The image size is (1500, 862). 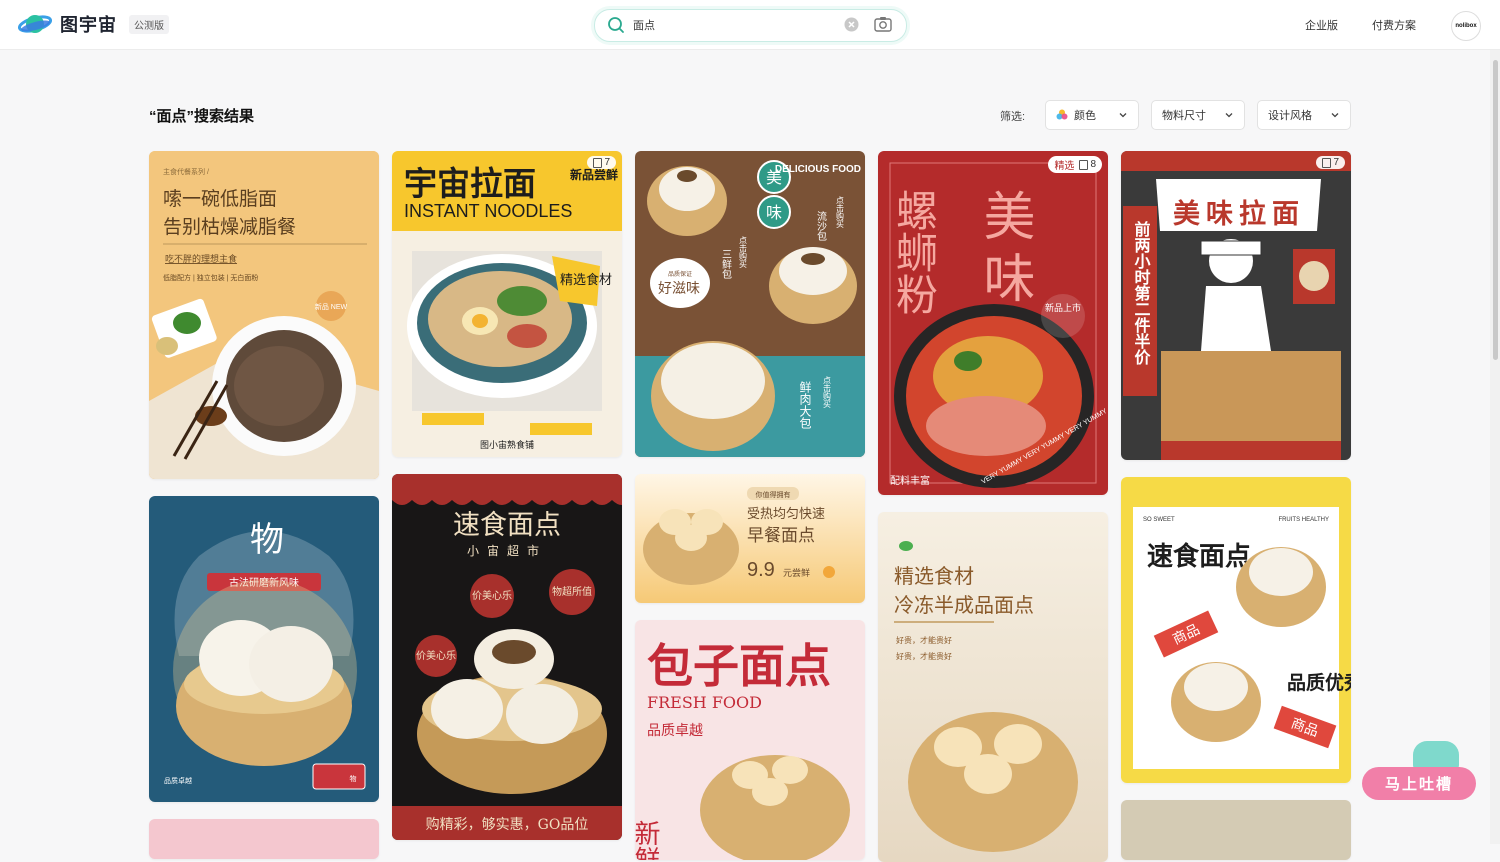 I want to click on card-subtitle: 告别枯燥减脂餐, so click(x=229, y=227).